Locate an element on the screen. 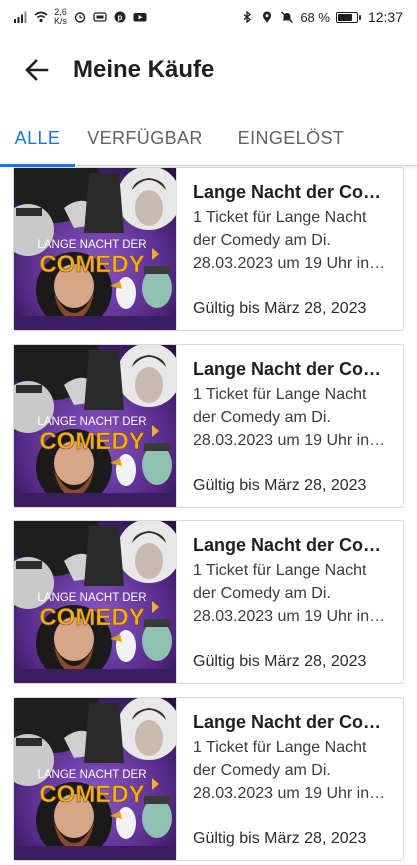  tab-alle: ALLE is located at coordinates (37, 138).